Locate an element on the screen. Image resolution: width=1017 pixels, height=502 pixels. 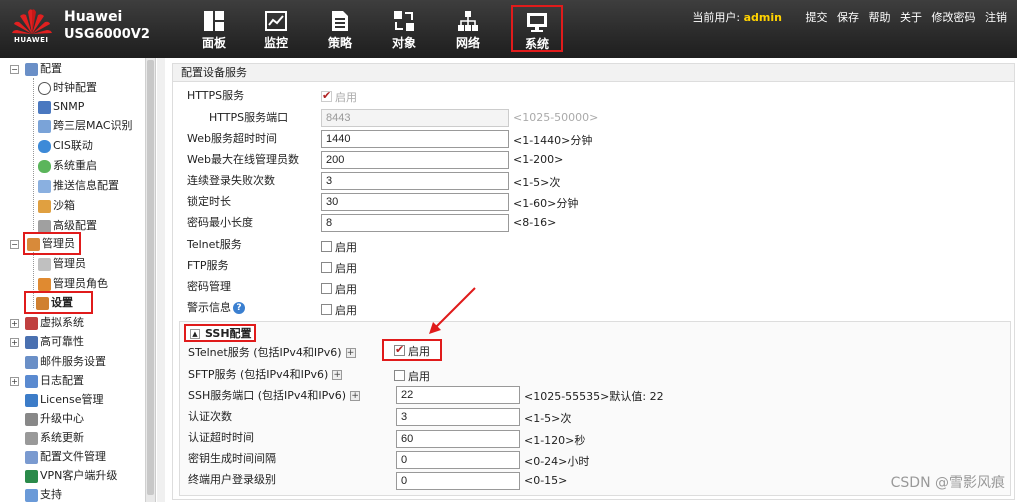
sidebar-item-support: 支持 is located at coordinates (43, 493).